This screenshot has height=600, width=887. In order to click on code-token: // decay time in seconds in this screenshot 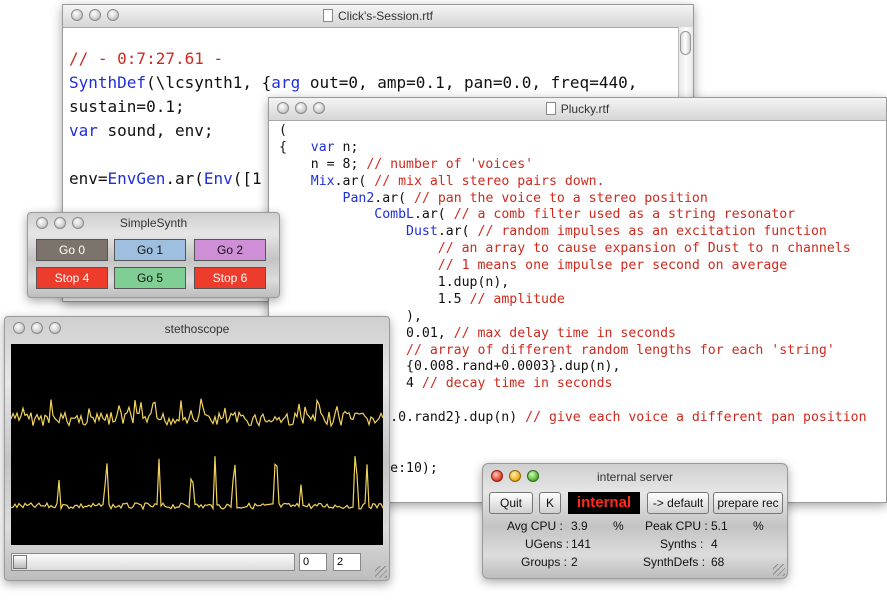, I will do `click(517, 384)`.